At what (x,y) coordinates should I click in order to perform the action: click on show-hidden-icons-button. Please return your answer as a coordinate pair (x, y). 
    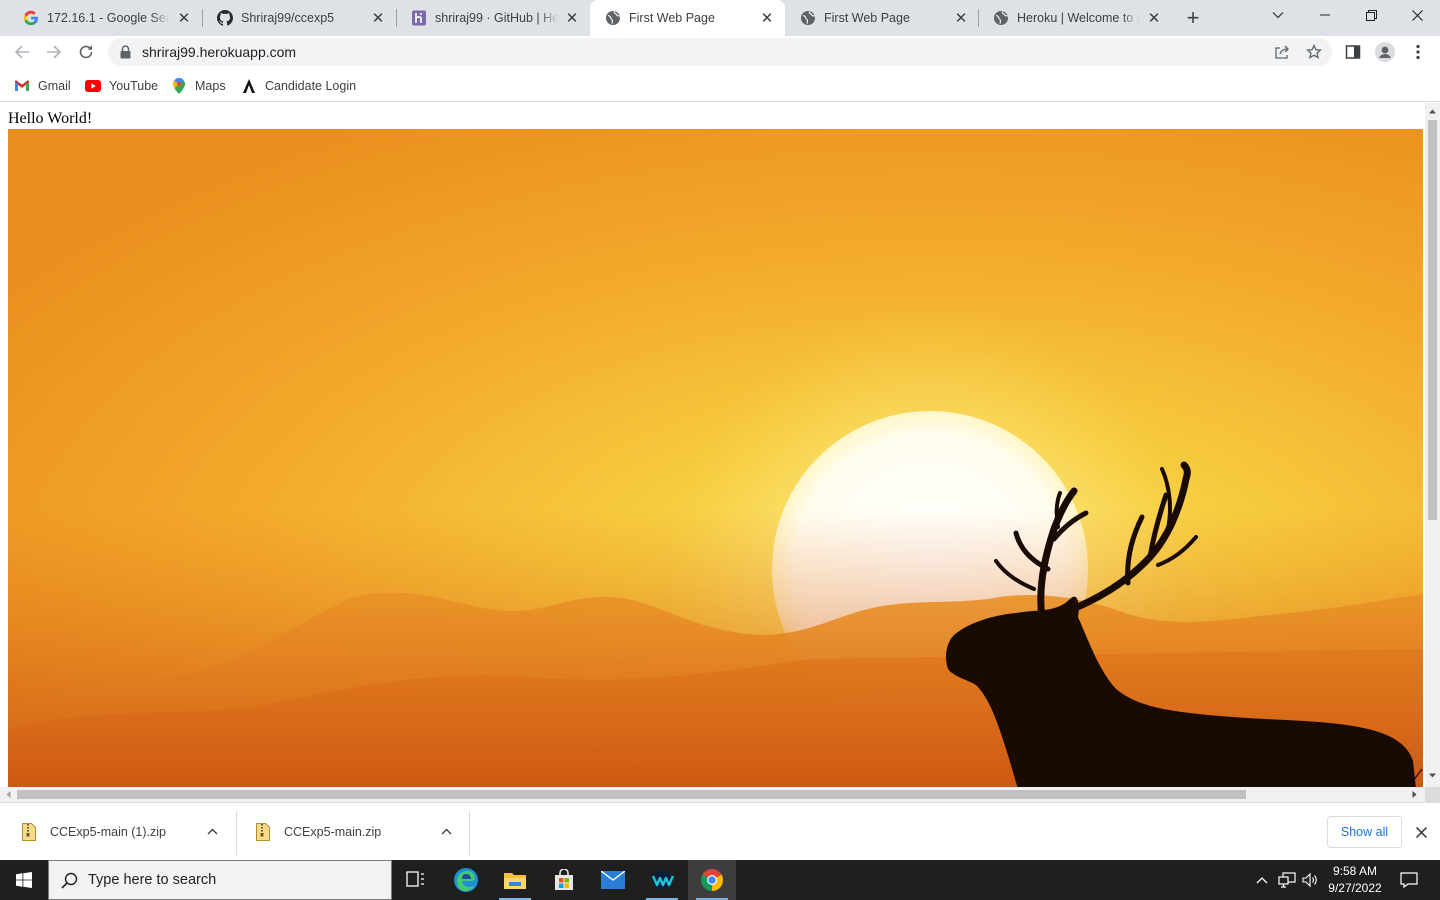
    Looking at the image, I should click on (1262, 880).